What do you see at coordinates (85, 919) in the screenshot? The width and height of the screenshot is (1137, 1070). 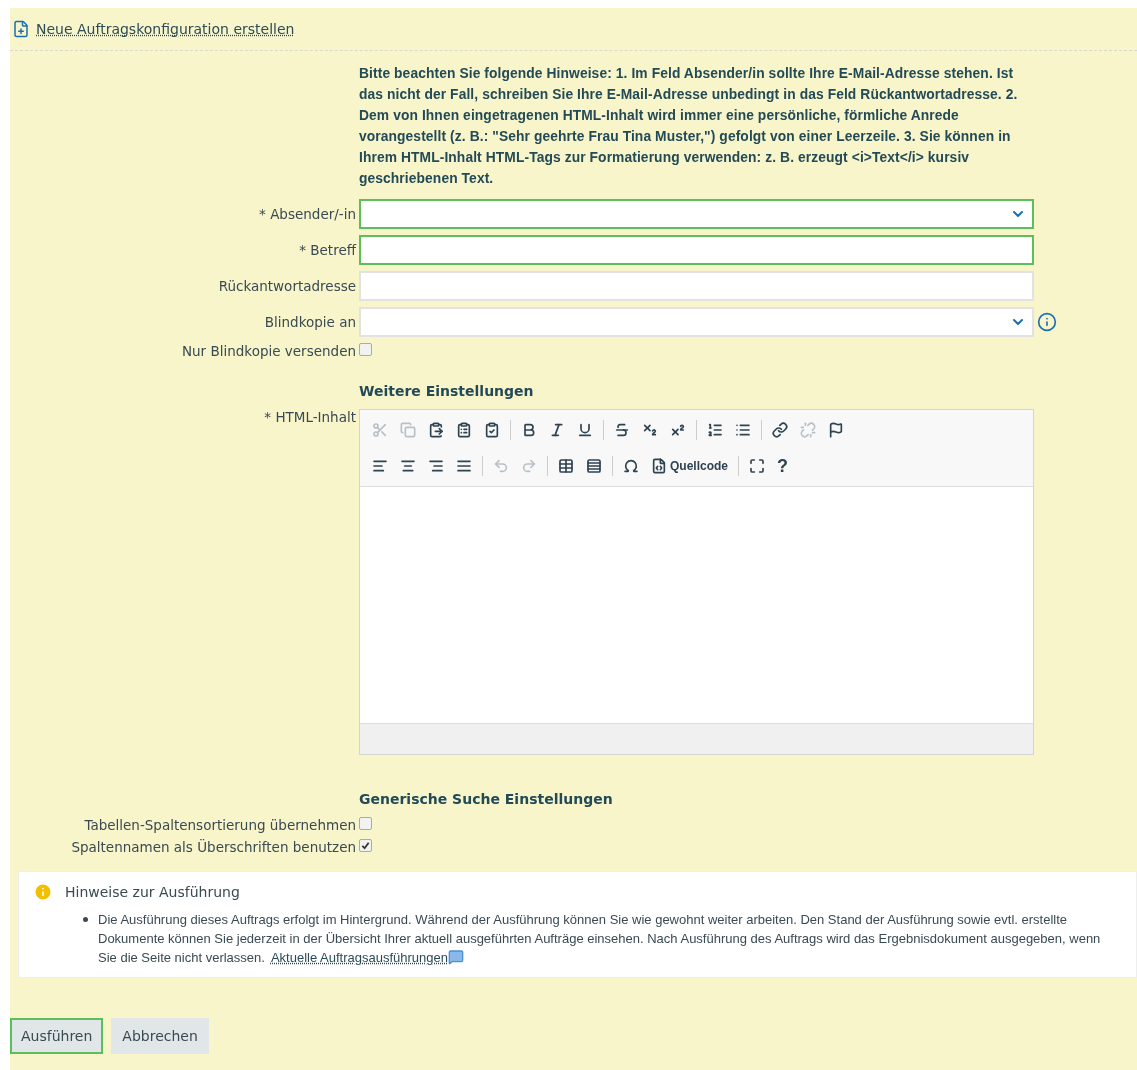 I see `bullet-icon` at bounding box center [85, 919].